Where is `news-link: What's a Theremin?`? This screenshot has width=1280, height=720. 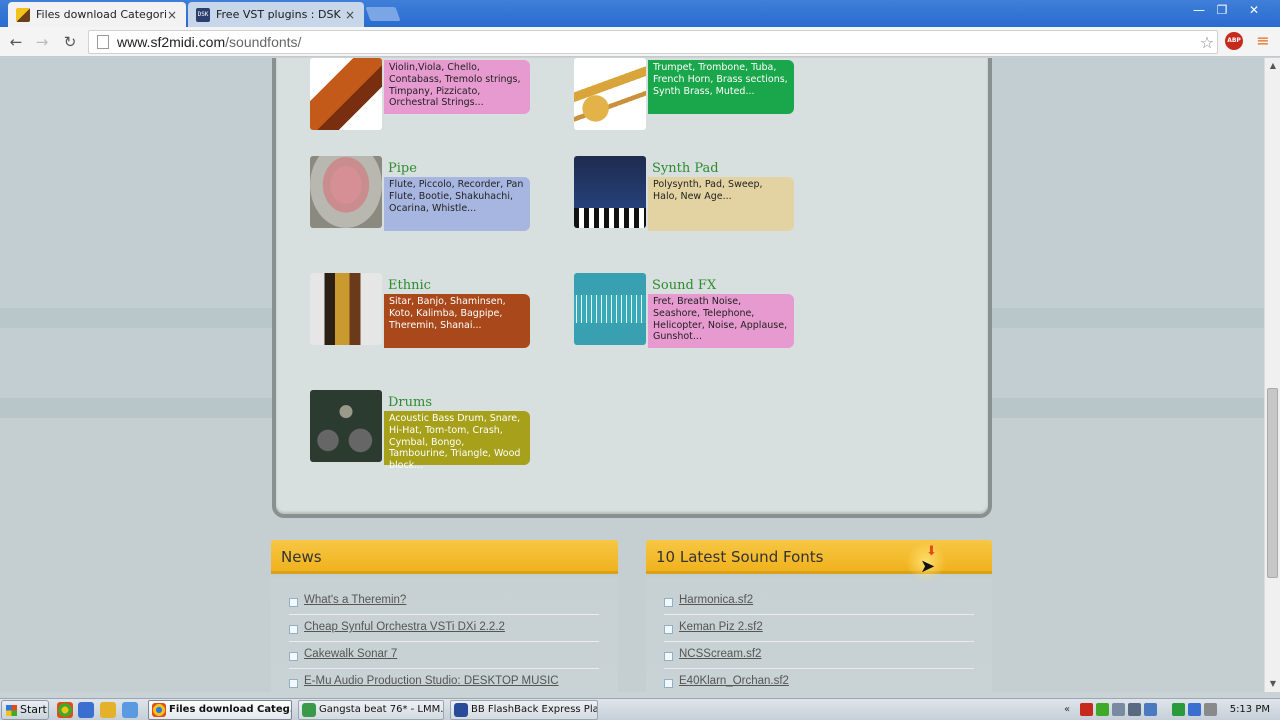 news-link: What's a Theremin? is located at coordinates (355, 600).